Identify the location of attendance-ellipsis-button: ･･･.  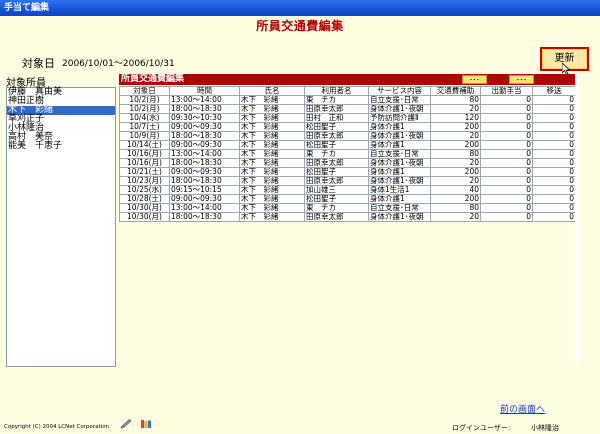
(521, 79).